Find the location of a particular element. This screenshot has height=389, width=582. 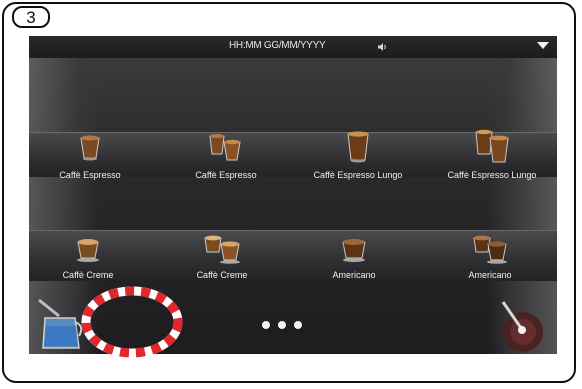

status-bar: HH:MM GG/MM/YYYY is located at coordinates (293, 47).